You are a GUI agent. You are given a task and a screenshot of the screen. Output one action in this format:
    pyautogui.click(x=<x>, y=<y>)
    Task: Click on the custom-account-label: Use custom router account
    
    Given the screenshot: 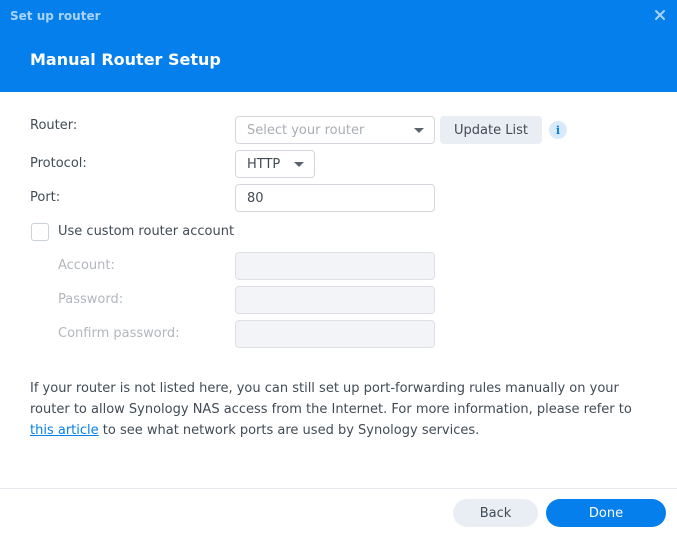 What is the action you would take?
    pyautogui.click(x=146, y=231)
    